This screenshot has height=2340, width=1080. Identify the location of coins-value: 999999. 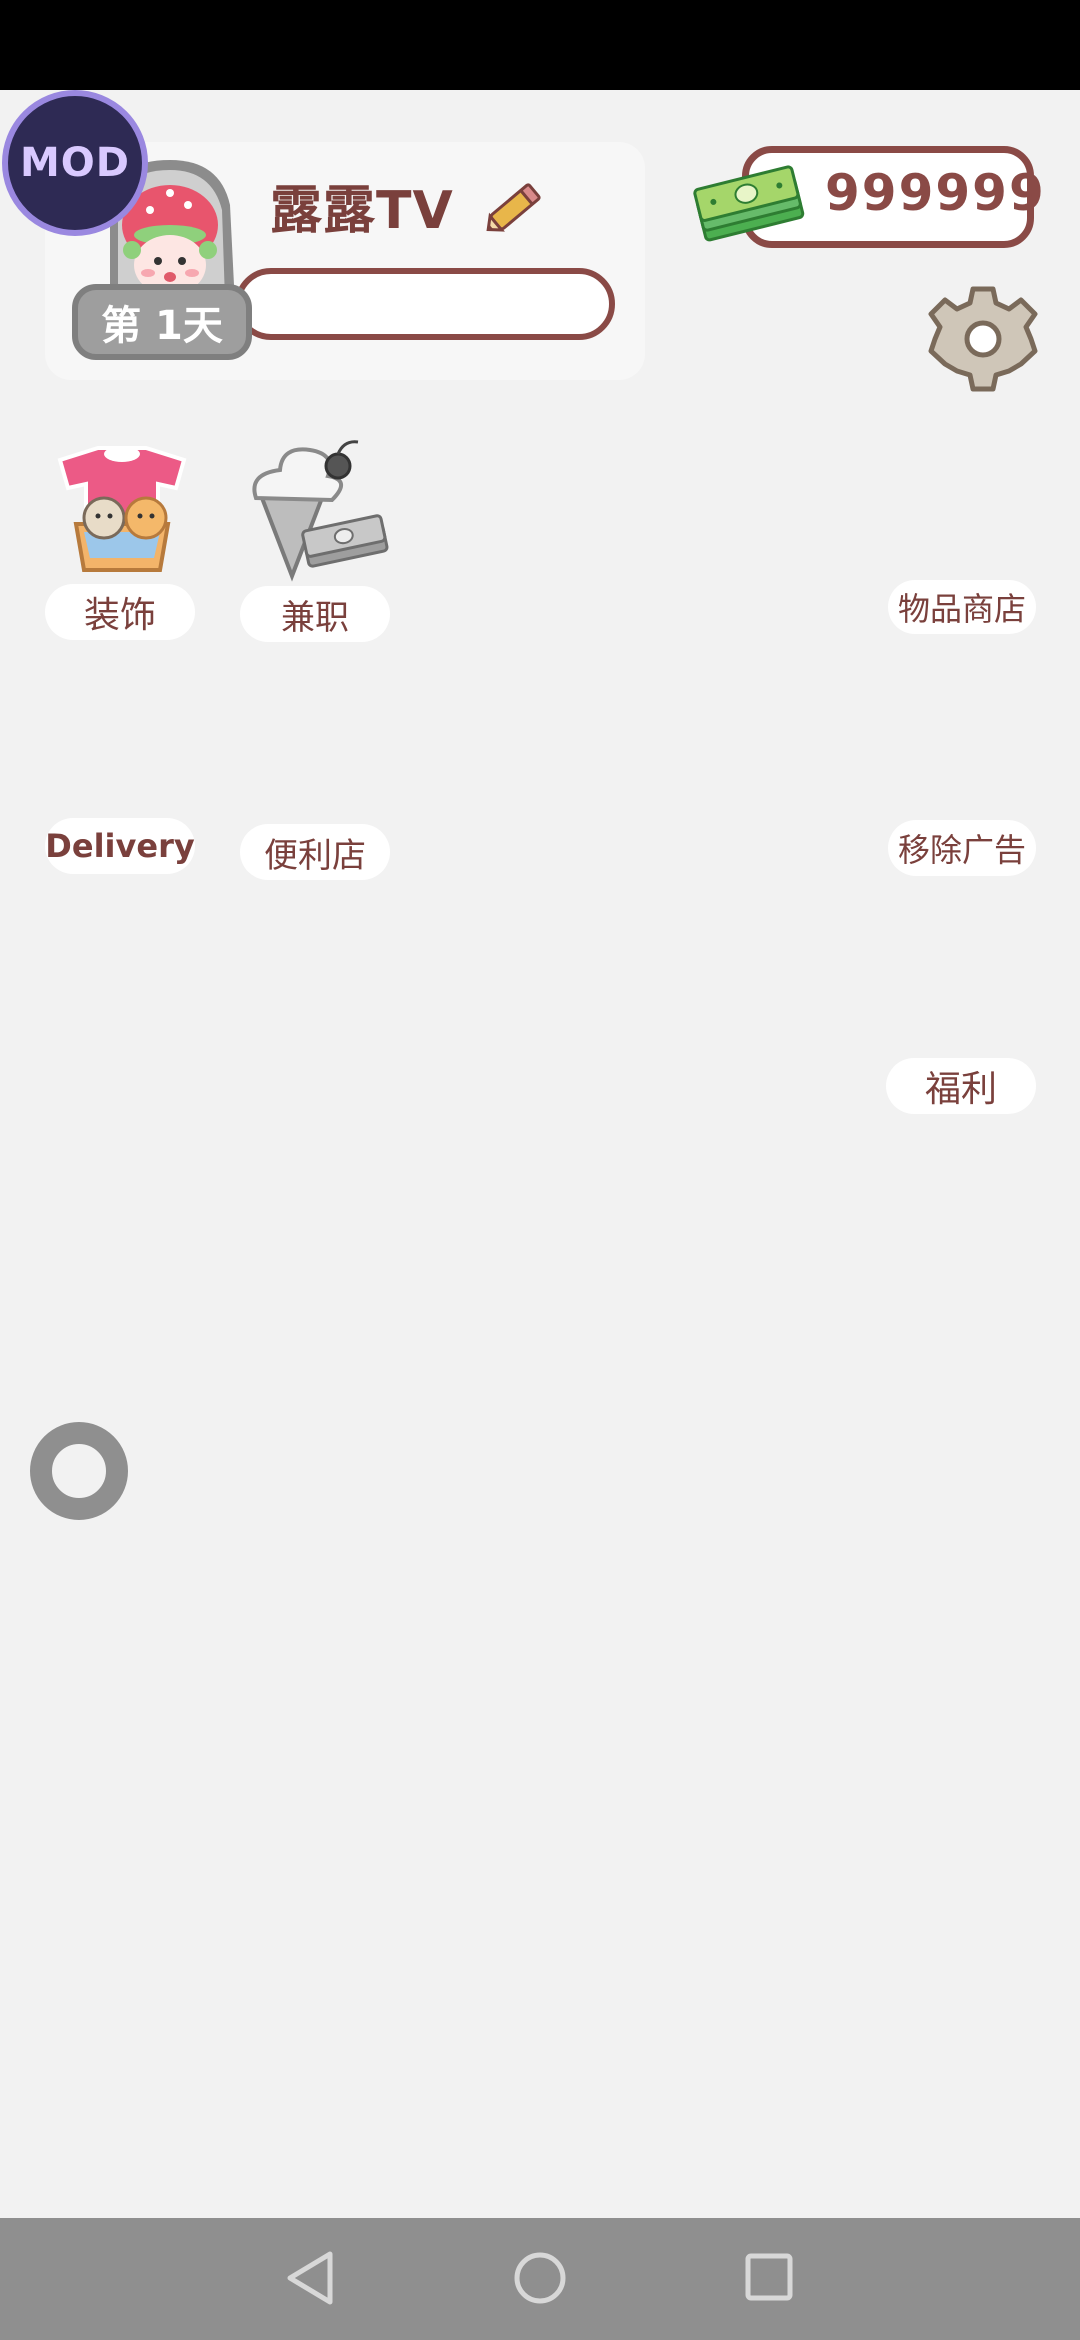
(935, 193).